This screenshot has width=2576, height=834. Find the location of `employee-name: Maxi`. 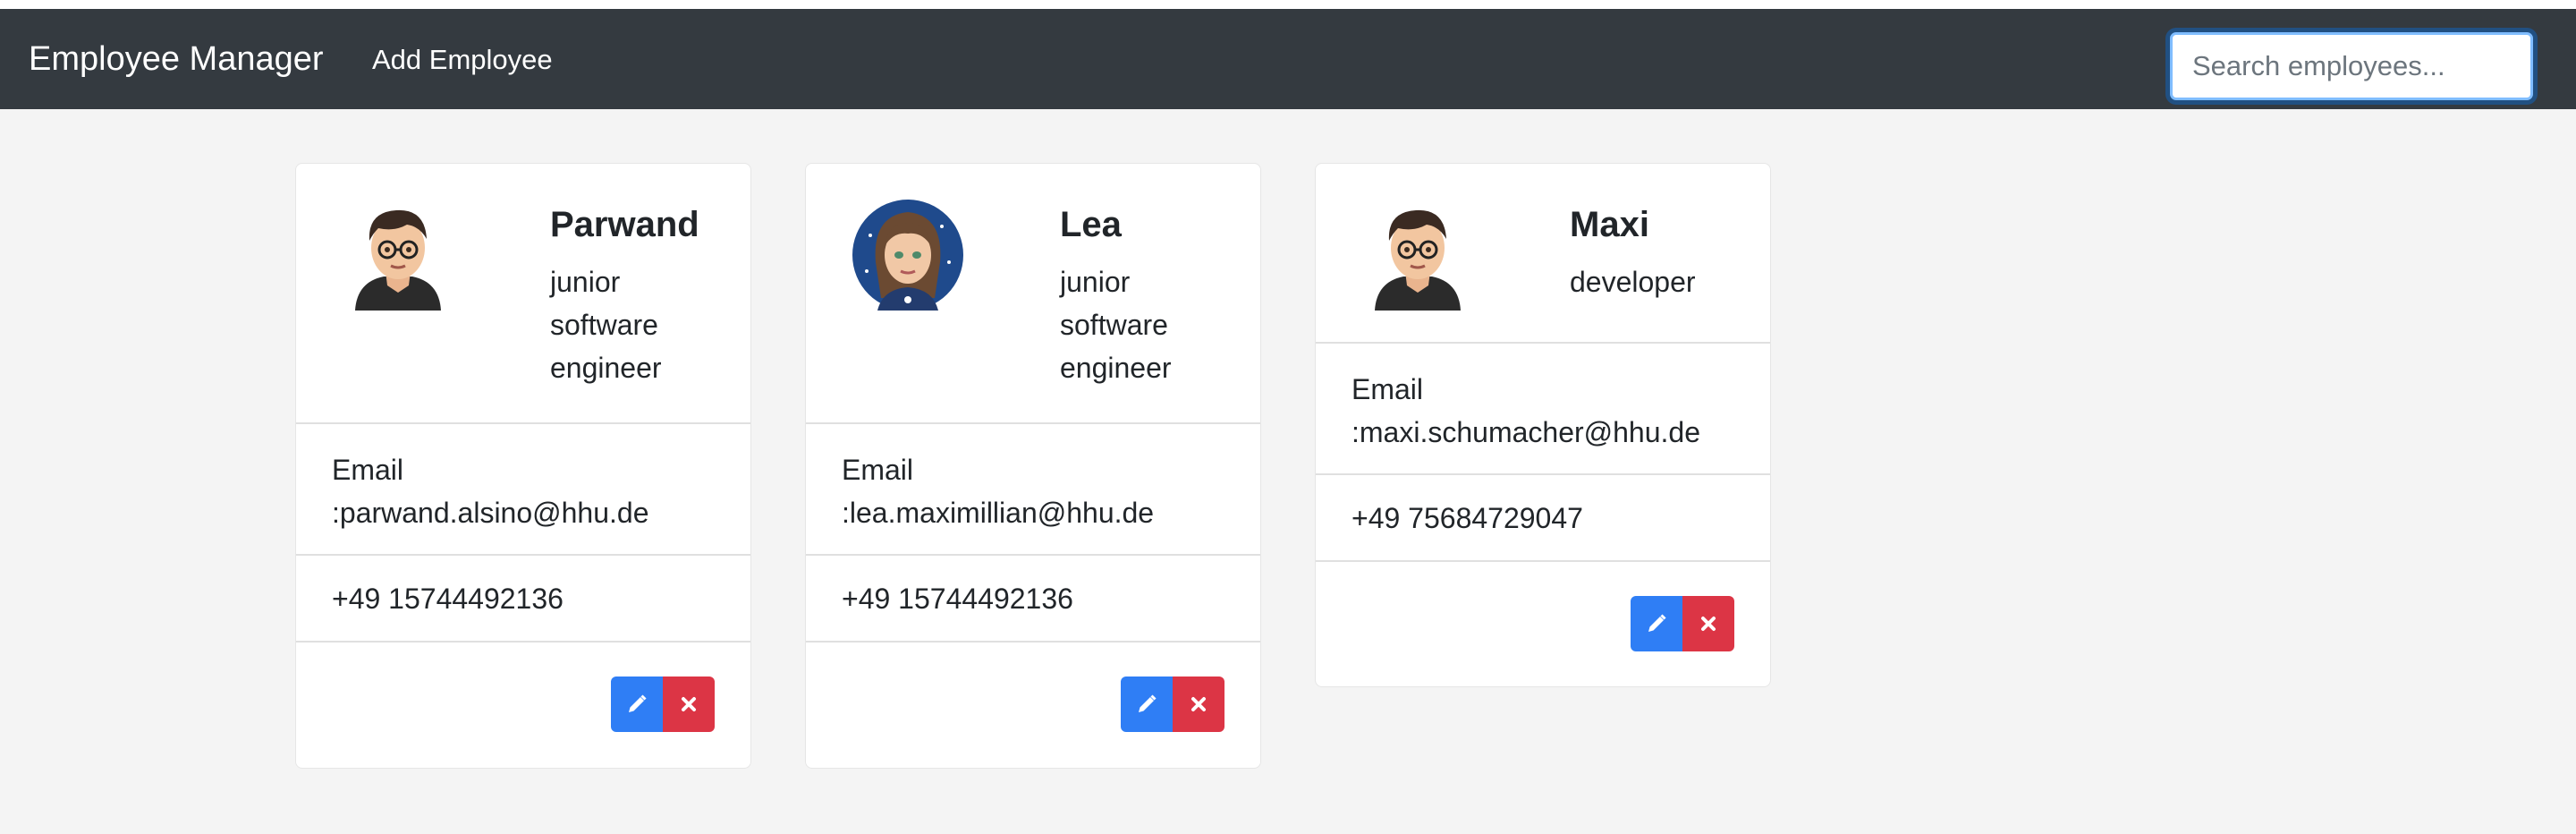

employee-name: Maxi is located at coordinates (1609, 224).